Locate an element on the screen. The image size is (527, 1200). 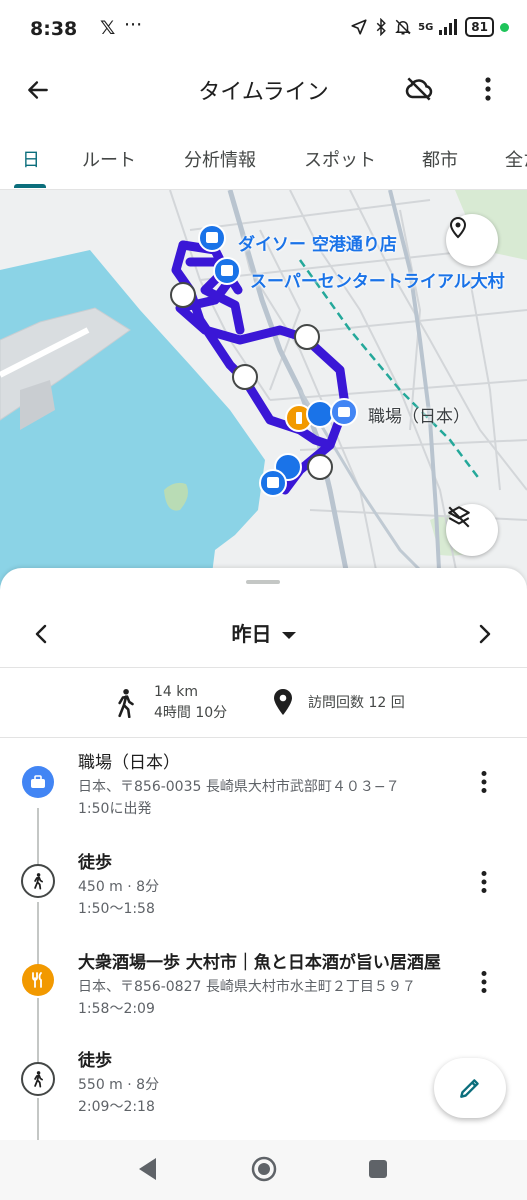
app-bar: タイムライン is located at coordinates (263, 92).